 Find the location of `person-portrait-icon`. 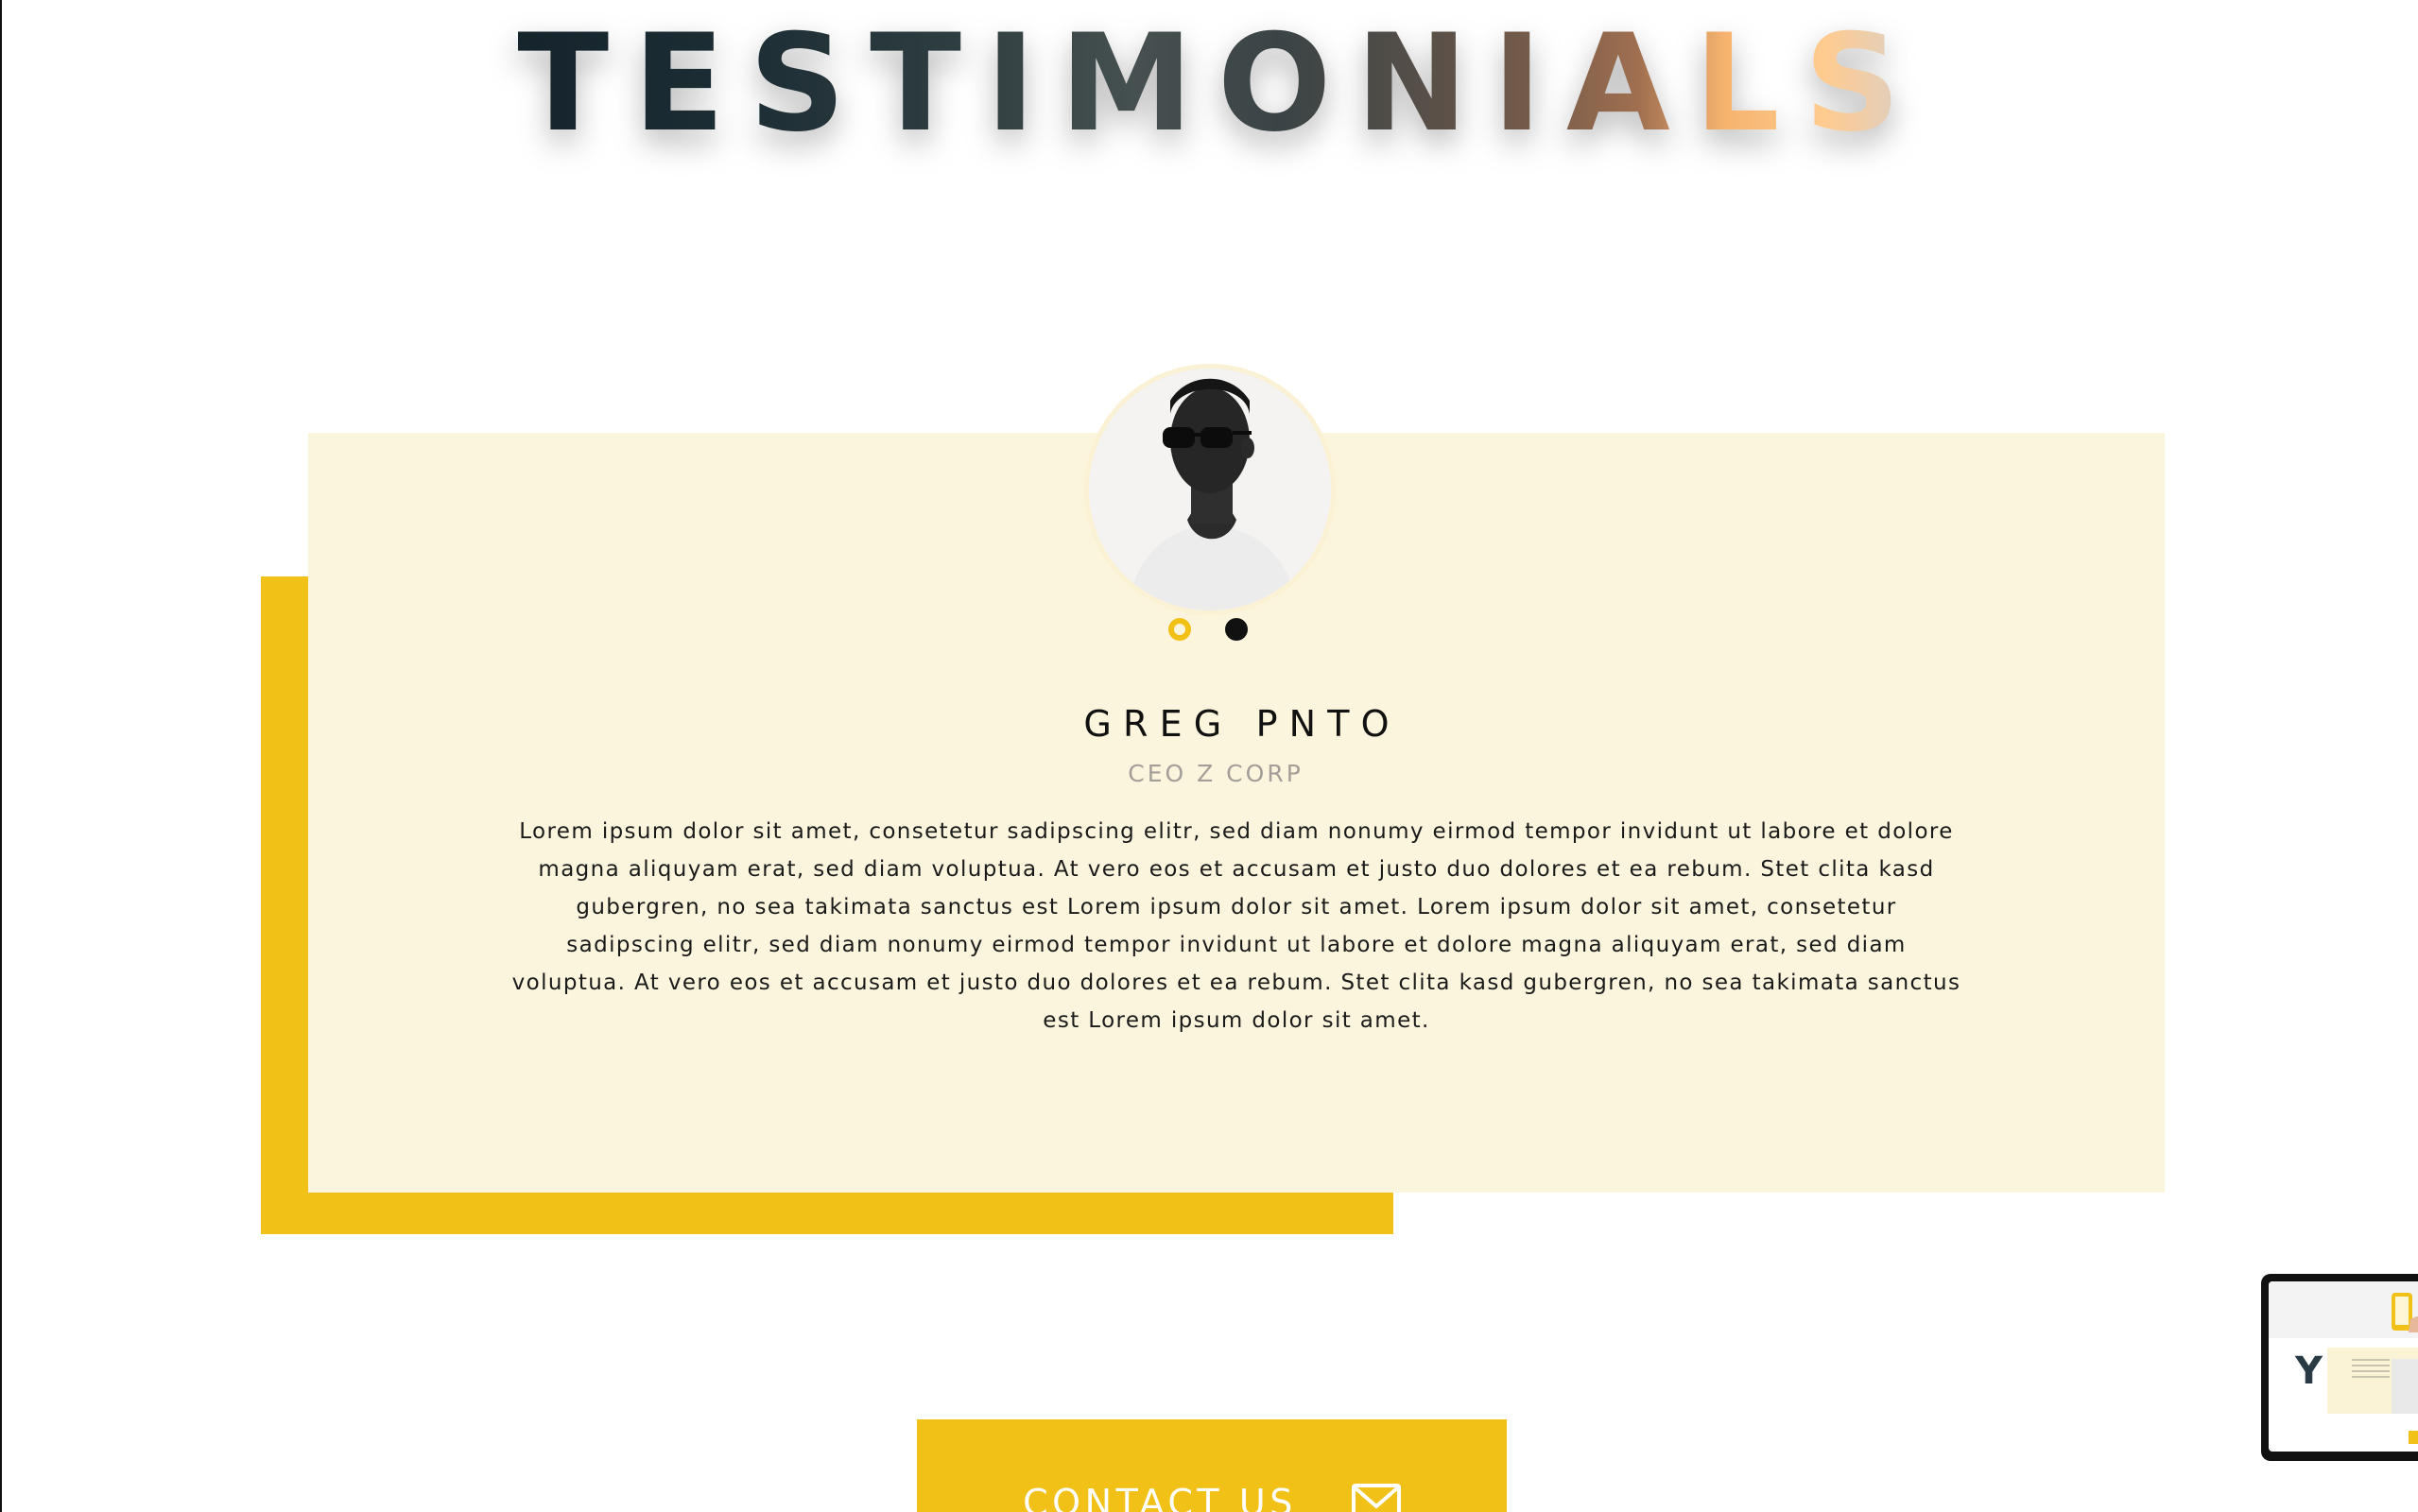

person-portrait-icon is located at coordinates (1210, 489).